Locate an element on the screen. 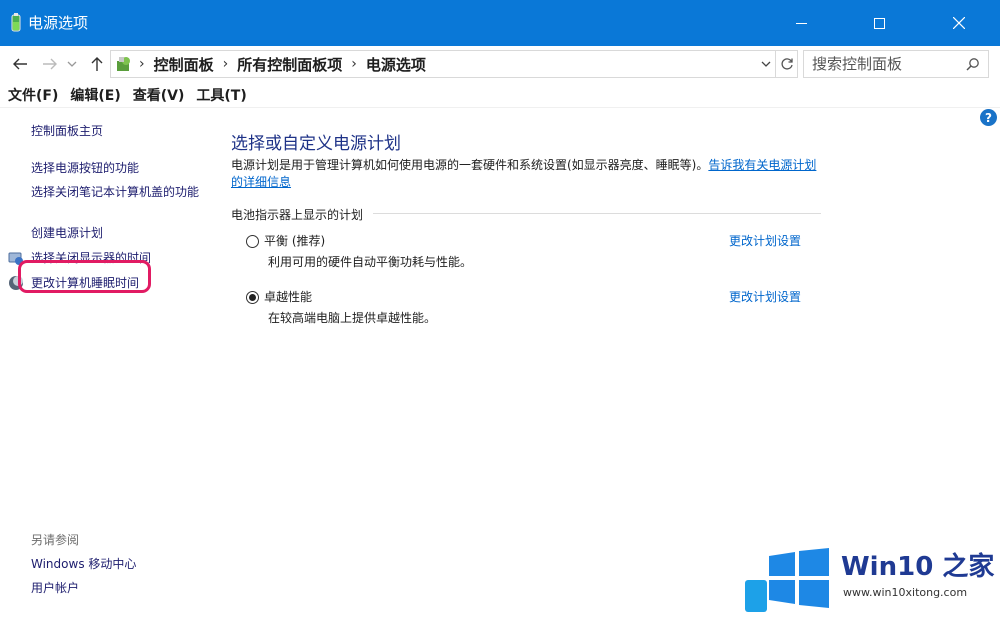  arrow-up-icon is located at coordinates (97, 64).